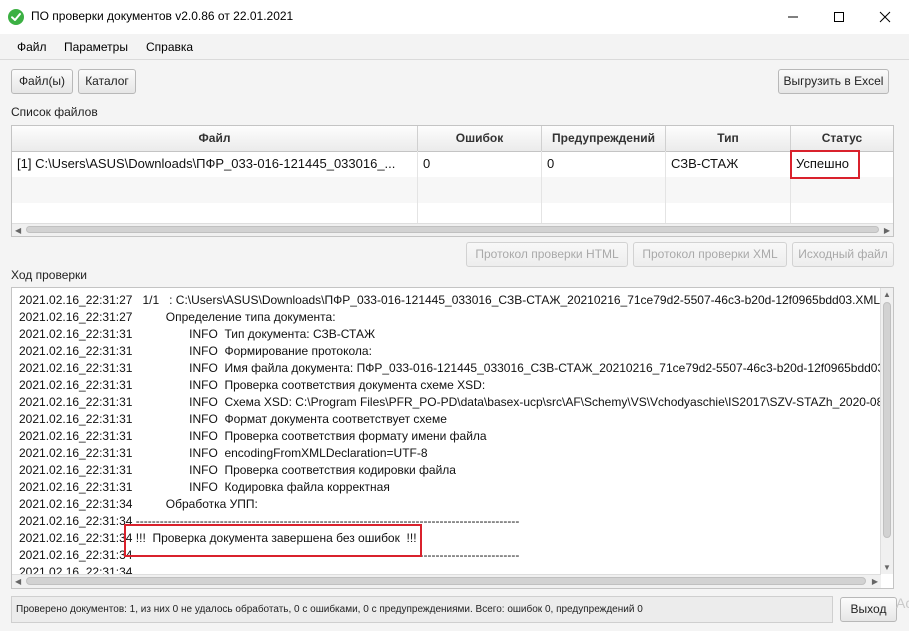  I want to click on export-excel-button: Выгрузить в Excel, so click(833, 81).